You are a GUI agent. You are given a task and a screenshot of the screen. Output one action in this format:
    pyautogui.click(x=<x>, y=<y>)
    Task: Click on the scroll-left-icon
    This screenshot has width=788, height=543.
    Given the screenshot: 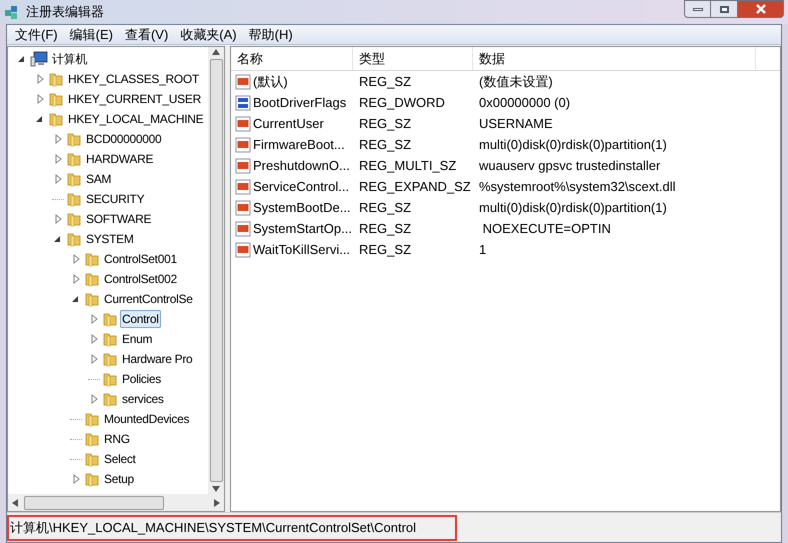 What is the action you would take?
    pyautogui.click(x=15, y=502)
    